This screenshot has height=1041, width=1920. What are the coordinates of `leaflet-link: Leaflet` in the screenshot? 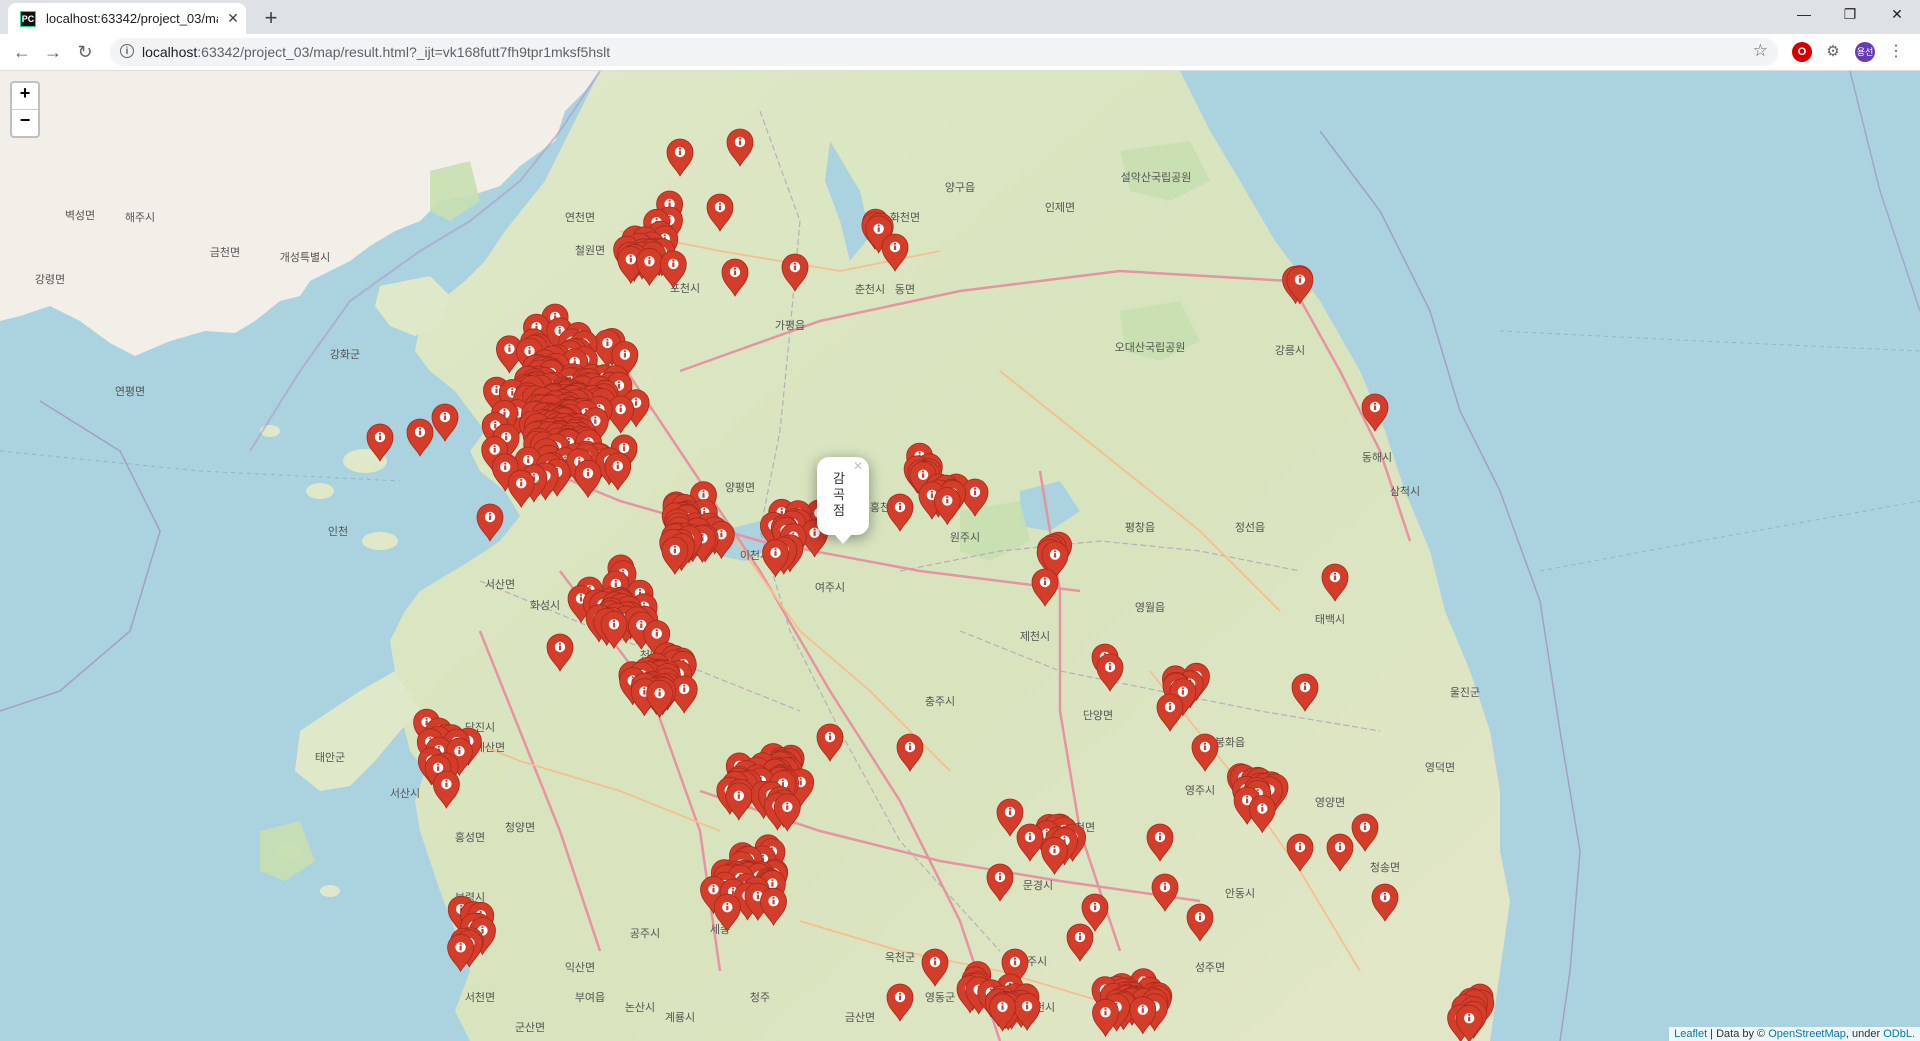 It's located at (1690, 1034).